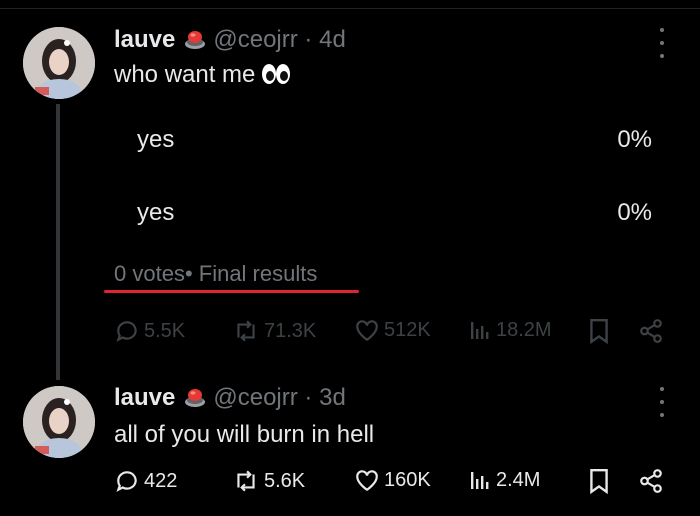  I want to click on poll-summary: 0 votes• Final results, so click(215, 274).